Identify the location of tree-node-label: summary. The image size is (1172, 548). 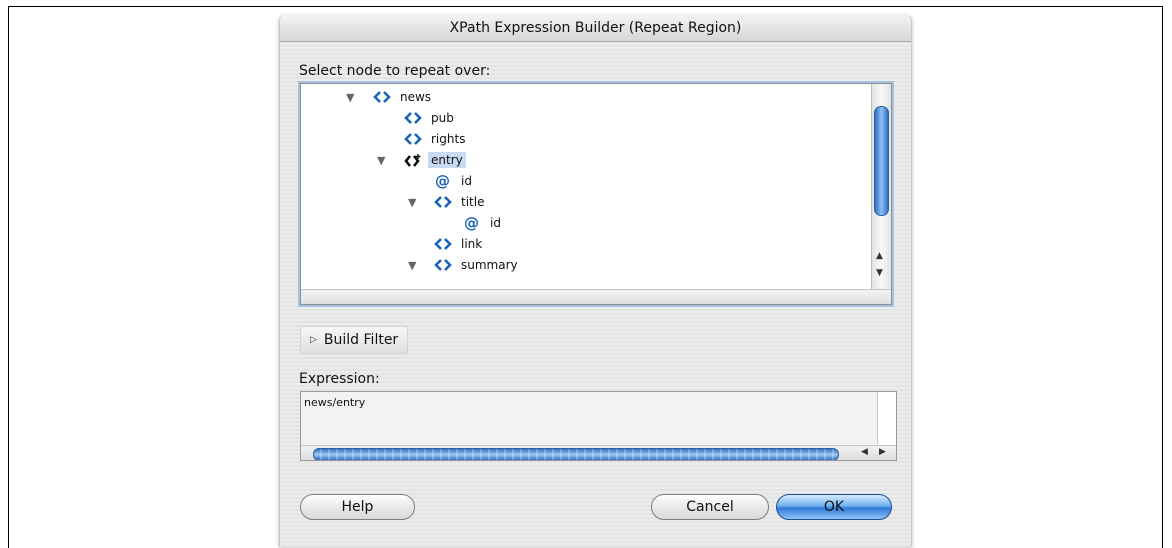
(489, 265).